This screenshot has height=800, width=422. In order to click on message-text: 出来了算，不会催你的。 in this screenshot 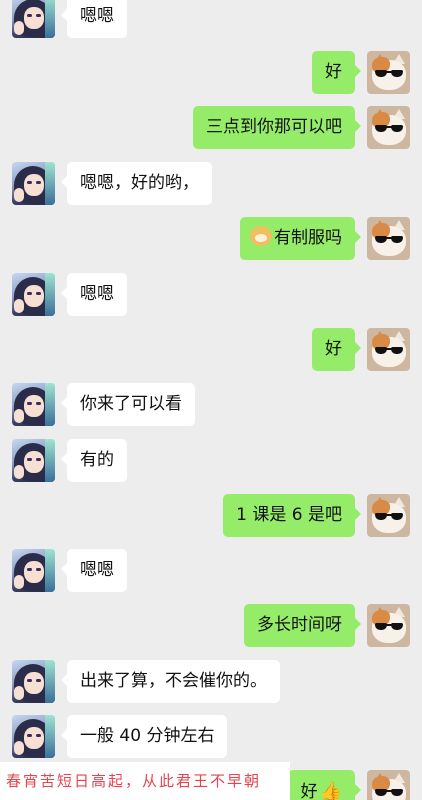, I will do `click(173, 681)`.